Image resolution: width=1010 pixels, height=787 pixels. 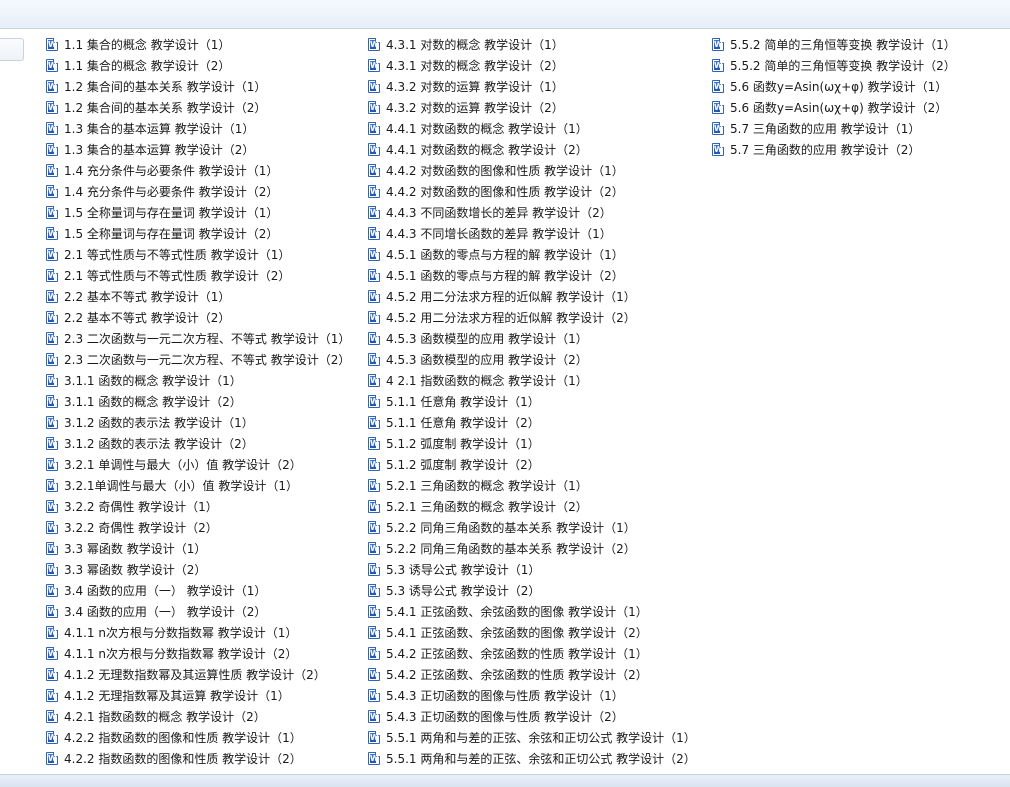 What do you see at coordinates (198, 548) in the screenshot?
I see `file-item: 3.3 幂函数 教学设计（1）` at bounding box center [198, 548].